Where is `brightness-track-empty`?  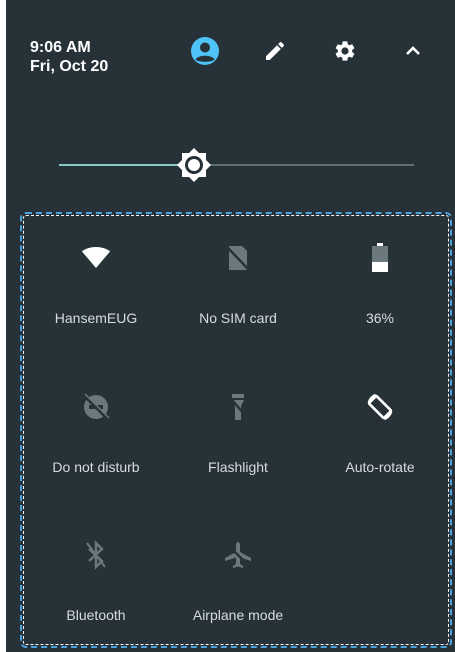
brightness-track-empty is located at coordinates (311, 165).